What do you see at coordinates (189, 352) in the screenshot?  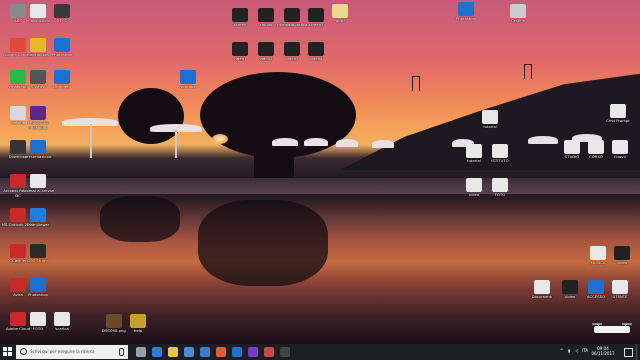 I see `taskbar-store-icon` at bounding box center [189, 352].